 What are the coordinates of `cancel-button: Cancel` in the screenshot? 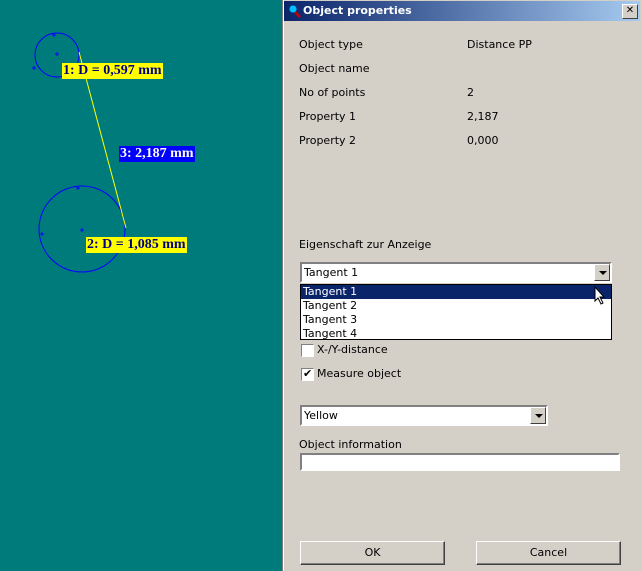 It's located at (548, 553).